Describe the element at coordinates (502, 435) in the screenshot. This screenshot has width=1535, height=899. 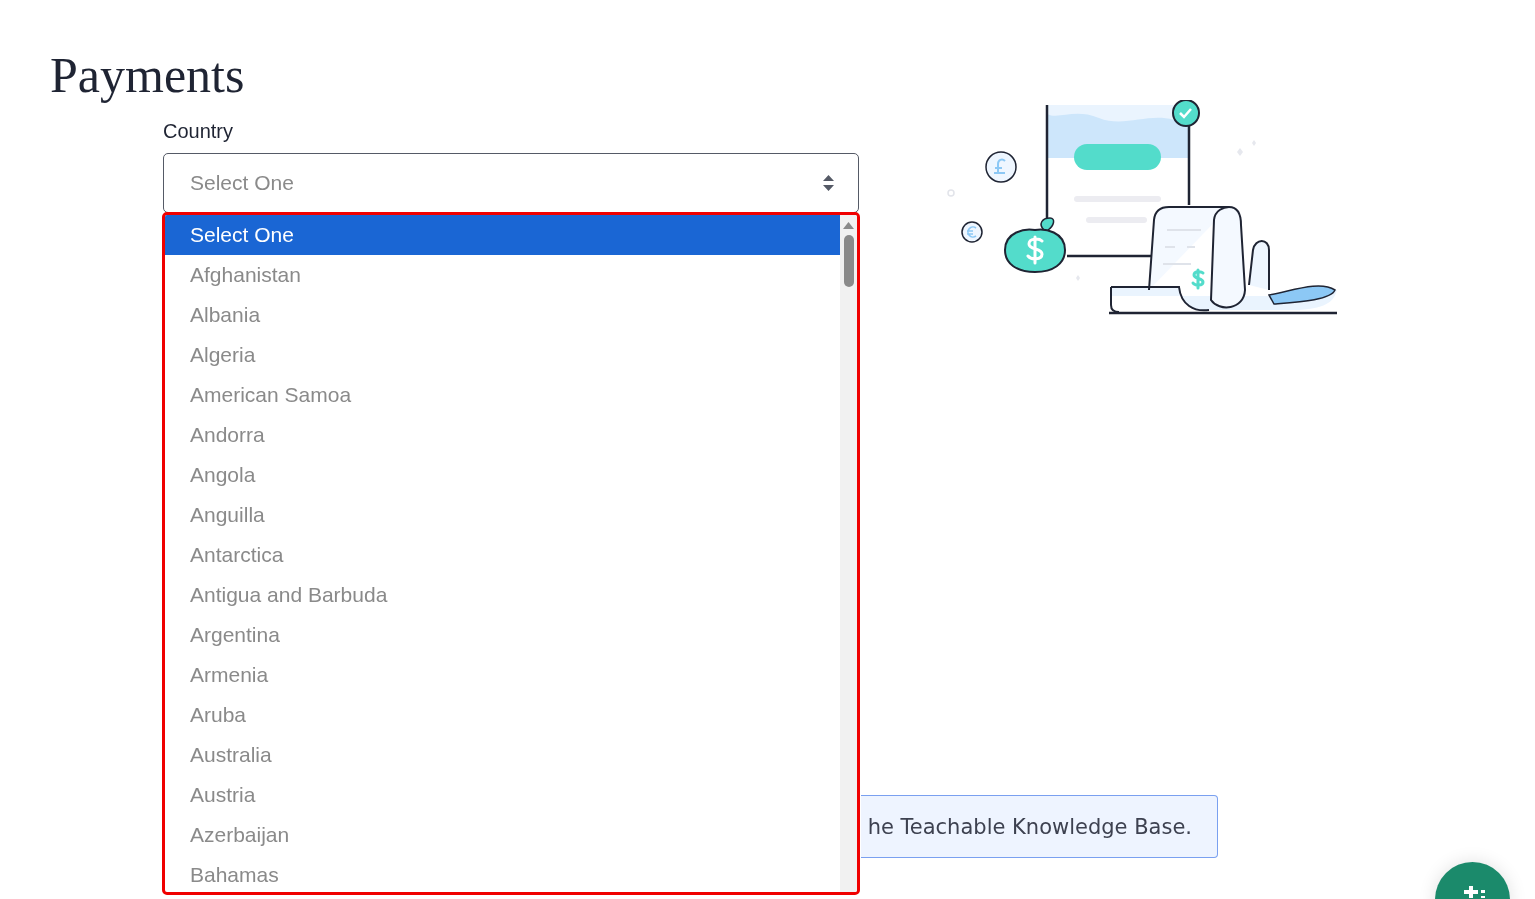
I see `dropdown-option: Andorra` at that location.